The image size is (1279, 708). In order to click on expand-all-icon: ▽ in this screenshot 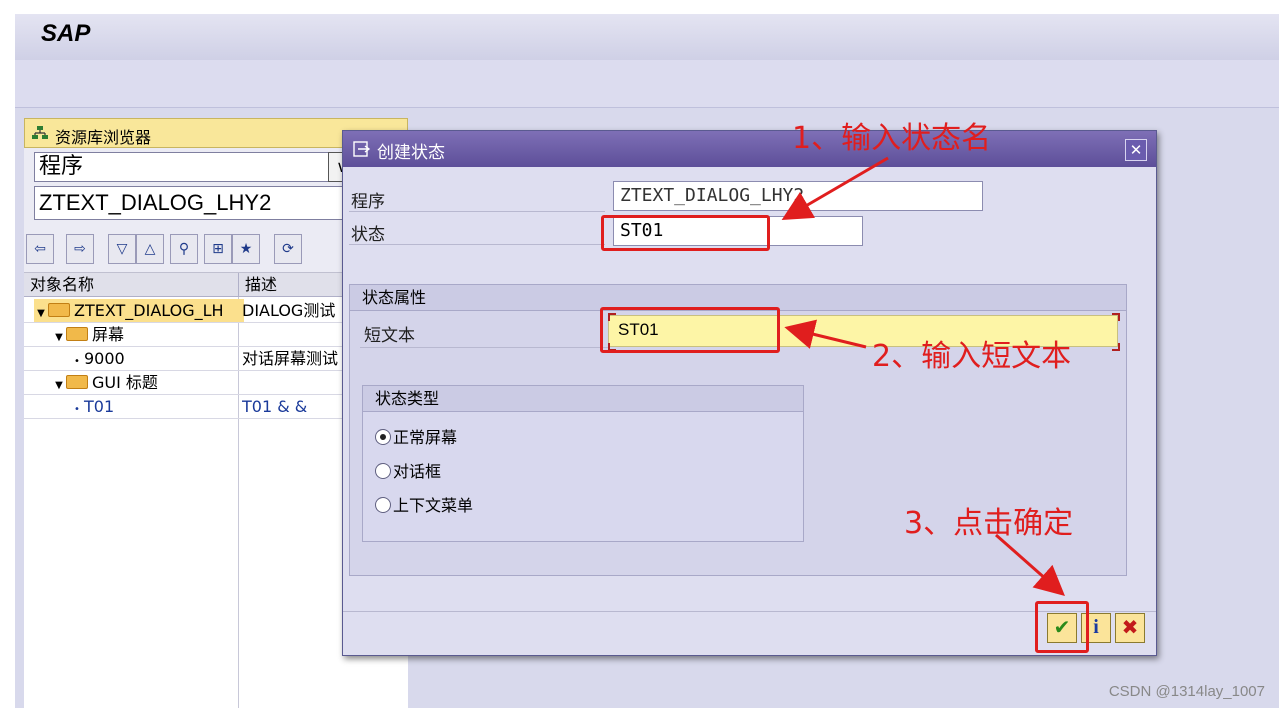, I will do `click(122, 249)`.